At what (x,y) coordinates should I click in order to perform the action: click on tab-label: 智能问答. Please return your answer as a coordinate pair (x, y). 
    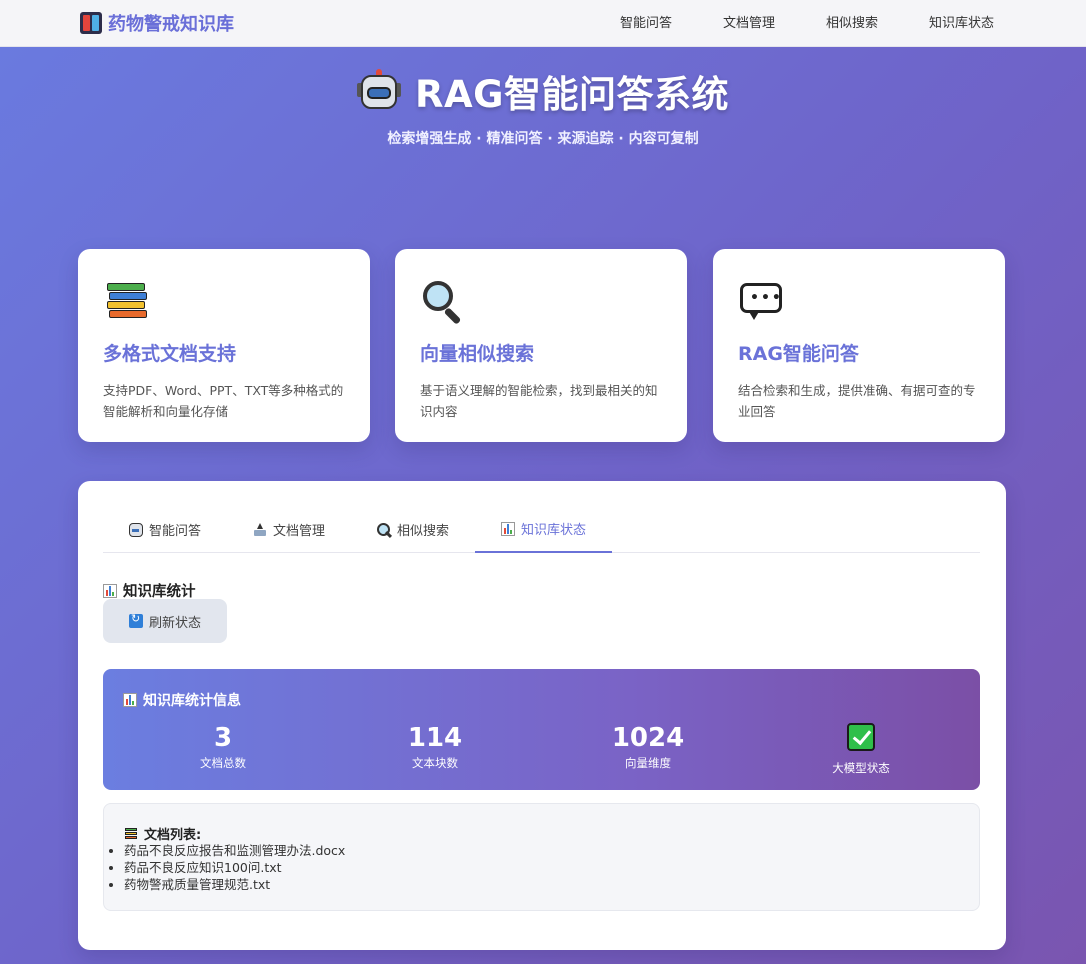
    Looking at the image, I should click on (175, 531).